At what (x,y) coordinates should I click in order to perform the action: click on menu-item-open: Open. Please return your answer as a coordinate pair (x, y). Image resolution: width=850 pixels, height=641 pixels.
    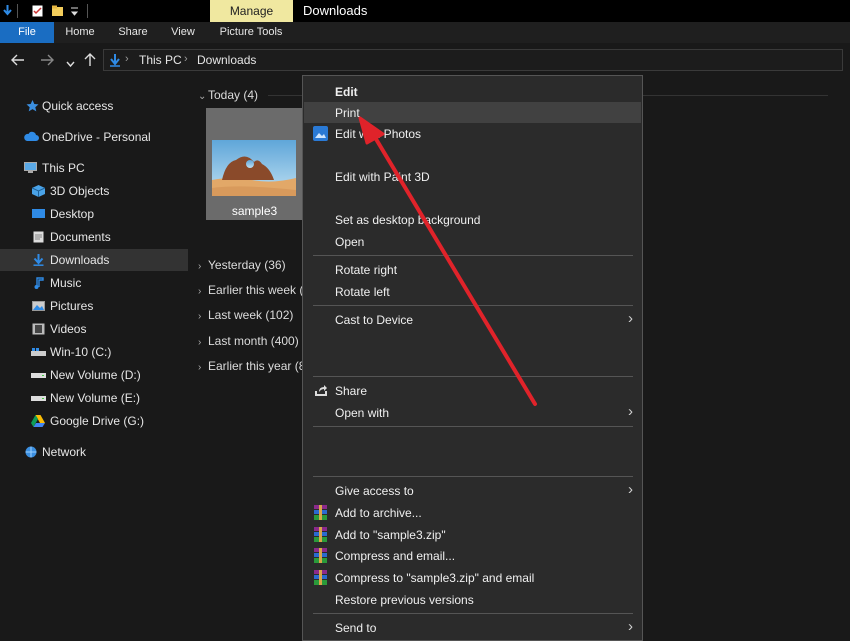
    Looking at the image, I should click on (472, 241).